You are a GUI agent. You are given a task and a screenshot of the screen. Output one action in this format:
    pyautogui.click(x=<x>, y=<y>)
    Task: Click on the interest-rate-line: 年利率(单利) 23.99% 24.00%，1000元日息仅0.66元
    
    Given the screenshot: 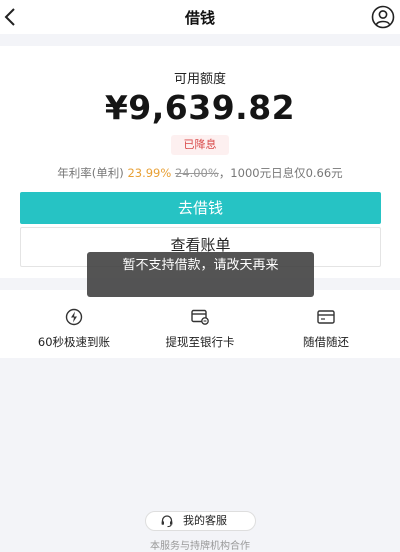 What is the action you would take?
    pyautogui.click(x=200, y=173)
    